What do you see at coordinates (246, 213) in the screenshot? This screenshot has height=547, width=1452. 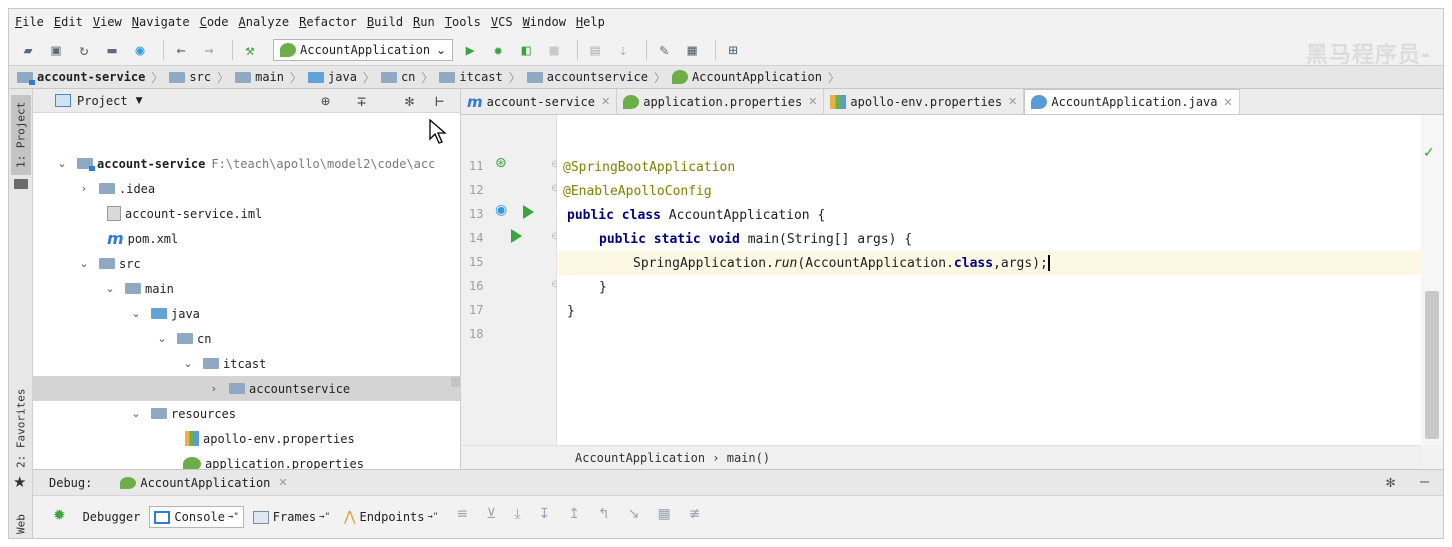 I see `tree-item-iml: account-service.iml` at bounding box center [246, 213].